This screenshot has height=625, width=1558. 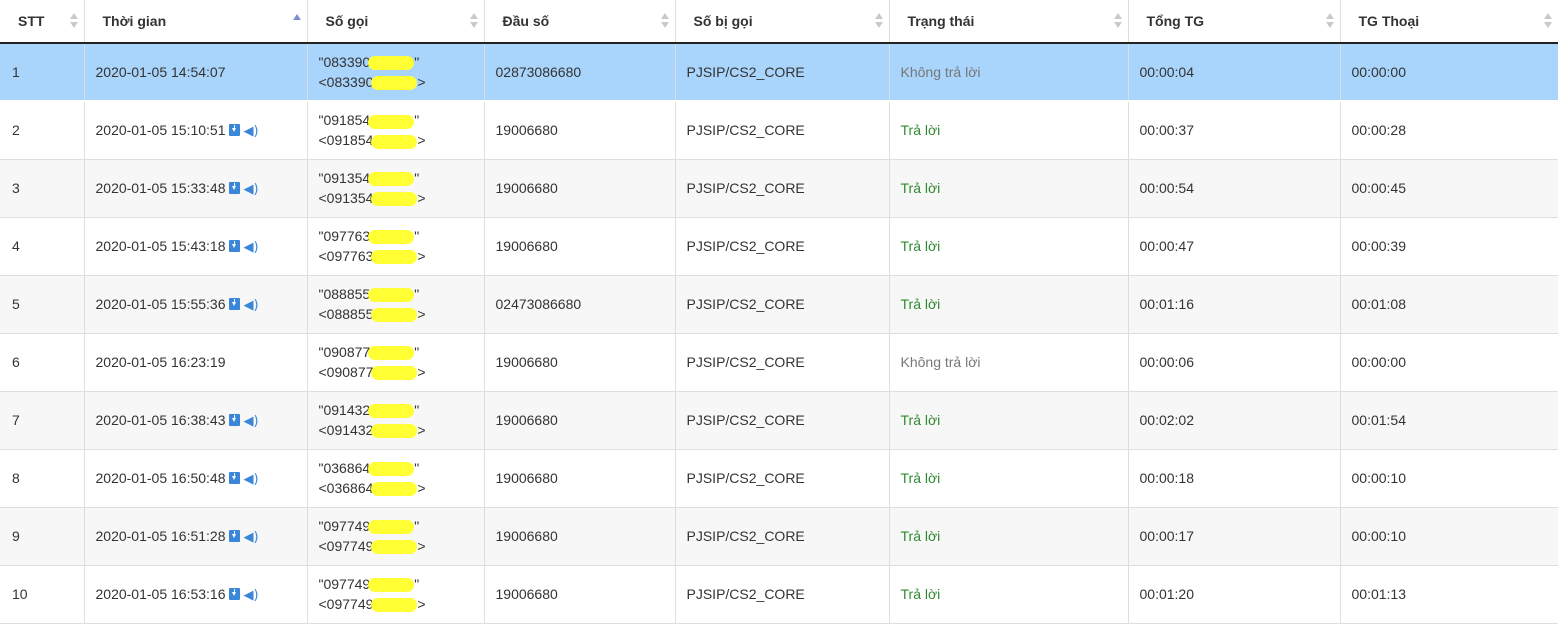 I want to click on caller-number-prefix: "090877, so click(x=344, y=352).